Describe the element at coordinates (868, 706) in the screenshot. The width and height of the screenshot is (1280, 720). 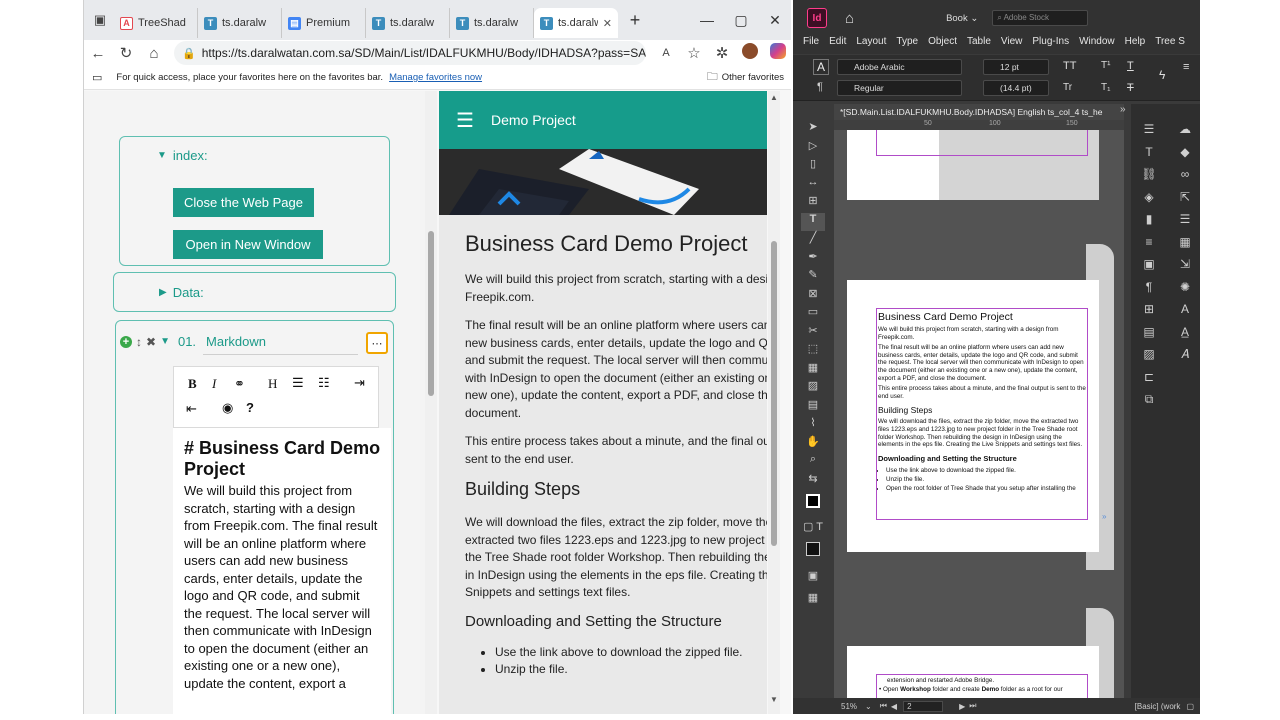
I see `zoom-dropdown-icon: ⌄` at that location.